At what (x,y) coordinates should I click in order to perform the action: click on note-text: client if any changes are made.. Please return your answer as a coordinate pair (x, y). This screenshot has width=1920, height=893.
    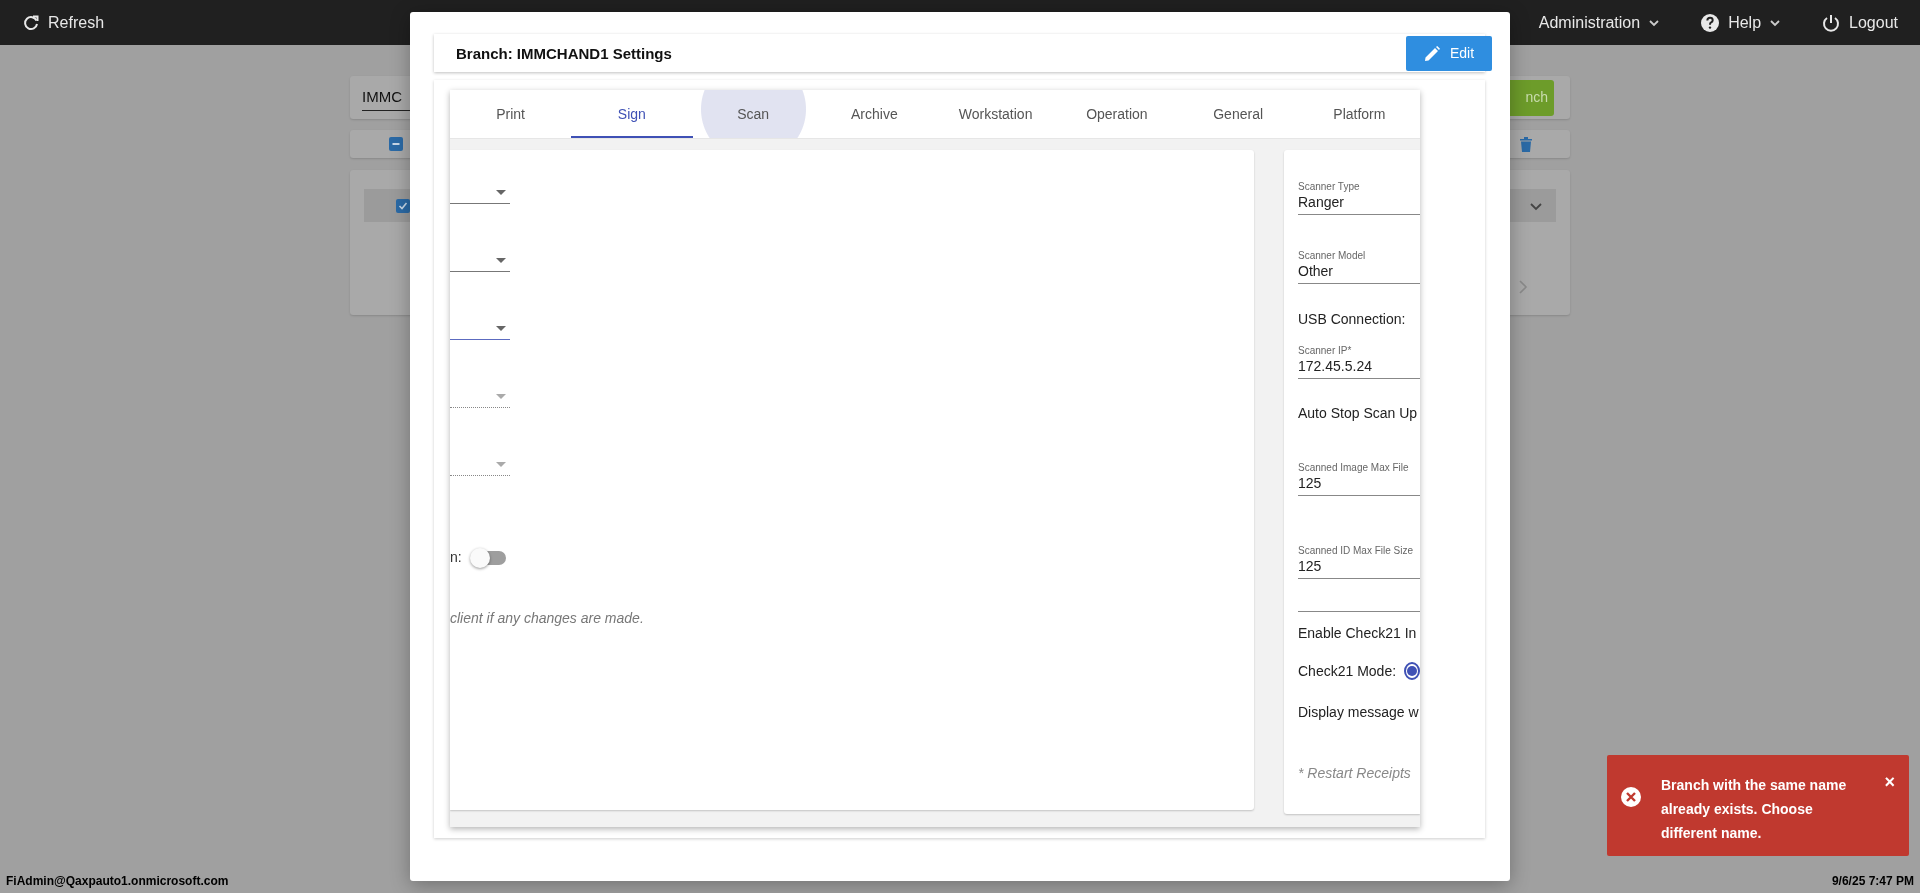
    Looking at the image, I should click on (547, 618).